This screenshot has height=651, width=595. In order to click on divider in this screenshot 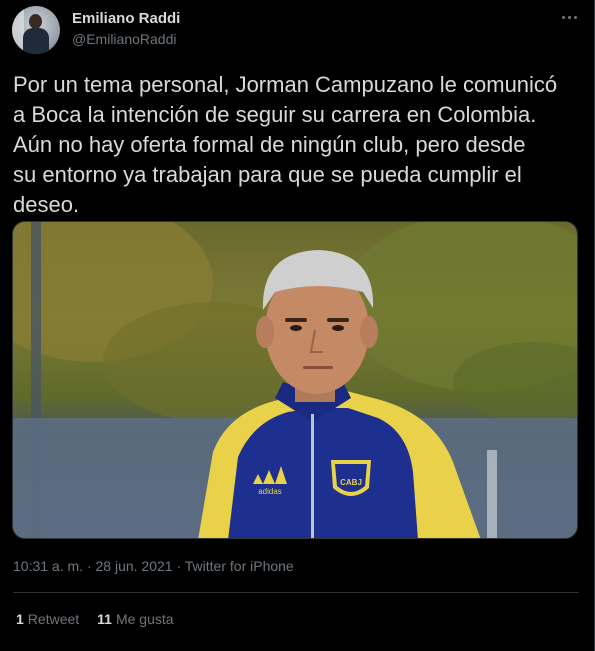, I will do `click(296, 592)`.